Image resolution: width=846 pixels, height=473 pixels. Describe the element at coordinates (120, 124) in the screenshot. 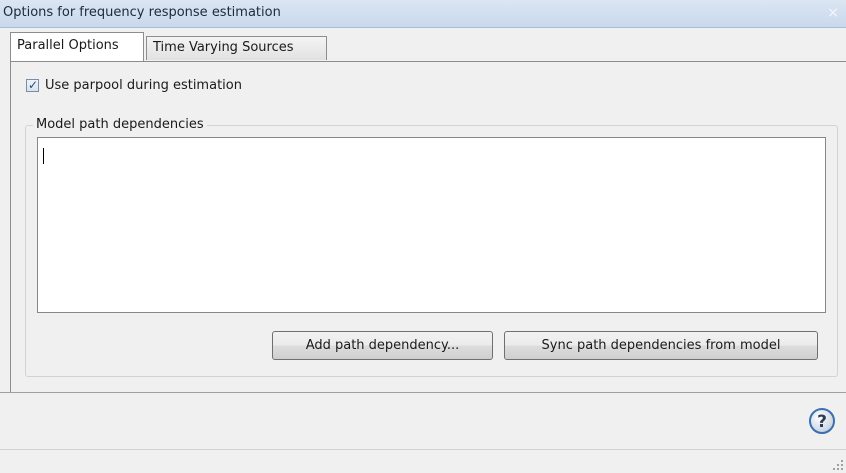

I see `group-title: Model path dependencies` at that location.